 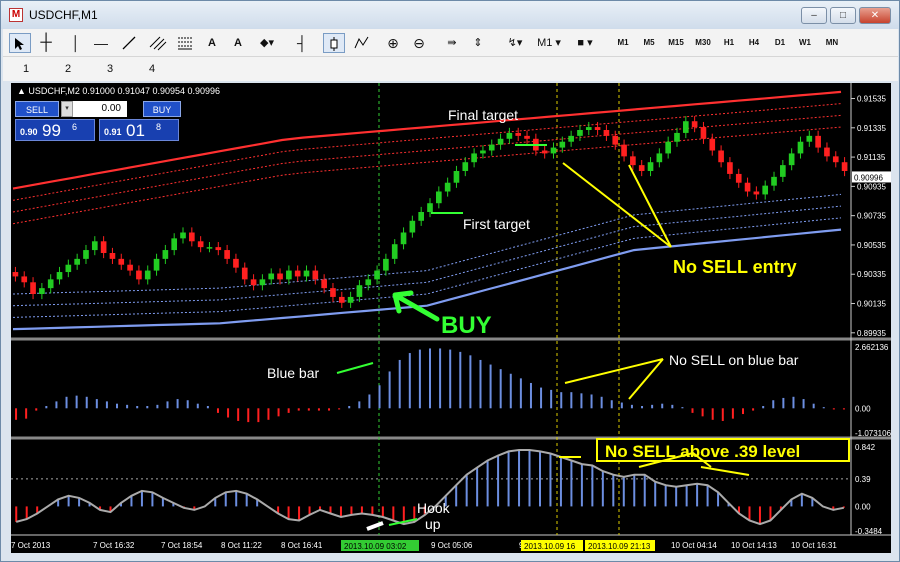 I want to click on tf-d1: D1, so click(x=780, y=43).